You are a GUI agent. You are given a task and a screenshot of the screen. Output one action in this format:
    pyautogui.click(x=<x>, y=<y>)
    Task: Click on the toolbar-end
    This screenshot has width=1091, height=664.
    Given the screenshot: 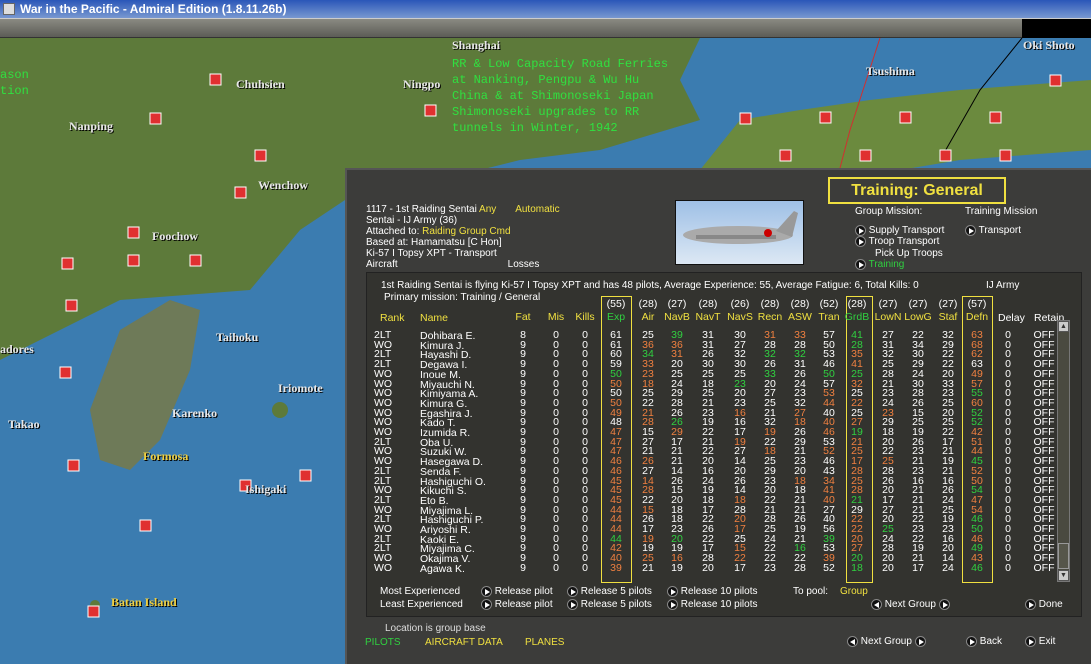 What is the action you would take?
    pyautogui.click(x=1056, y=28)
    